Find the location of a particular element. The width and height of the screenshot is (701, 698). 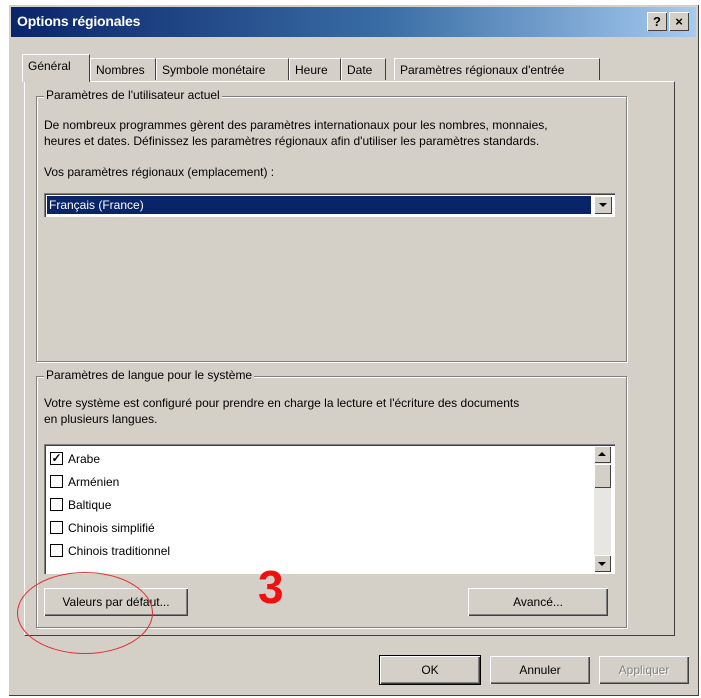

scroll-thumb is located at coordinates (602, 476).